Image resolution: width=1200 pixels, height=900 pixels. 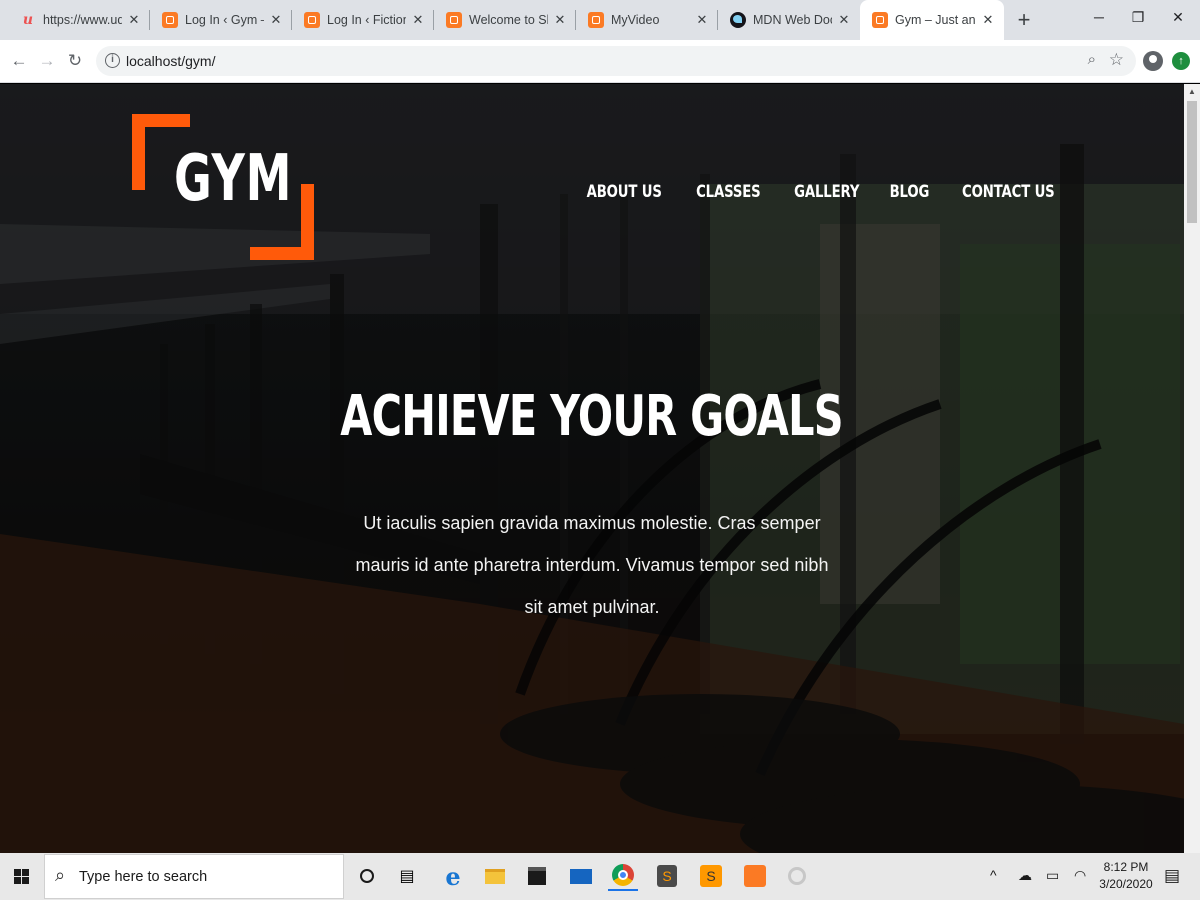 What do you see at coordinates (1052, 875) in the screenshot?
I see `battery-icon: ▭` at bounding box center [1052, 875].